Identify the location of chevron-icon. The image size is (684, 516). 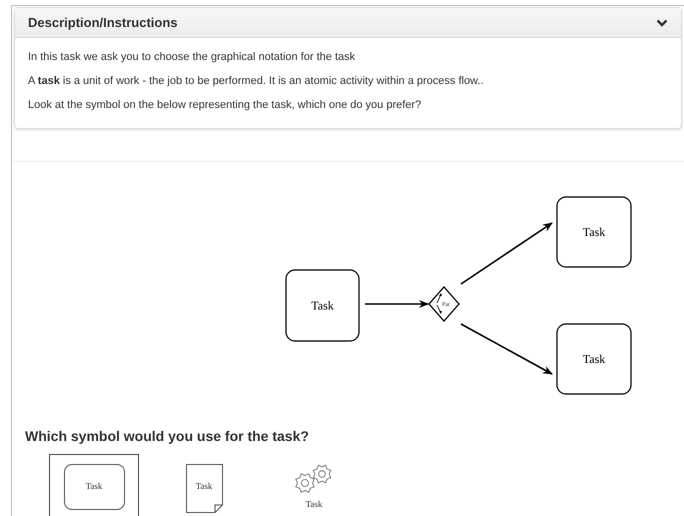
(662, 22).